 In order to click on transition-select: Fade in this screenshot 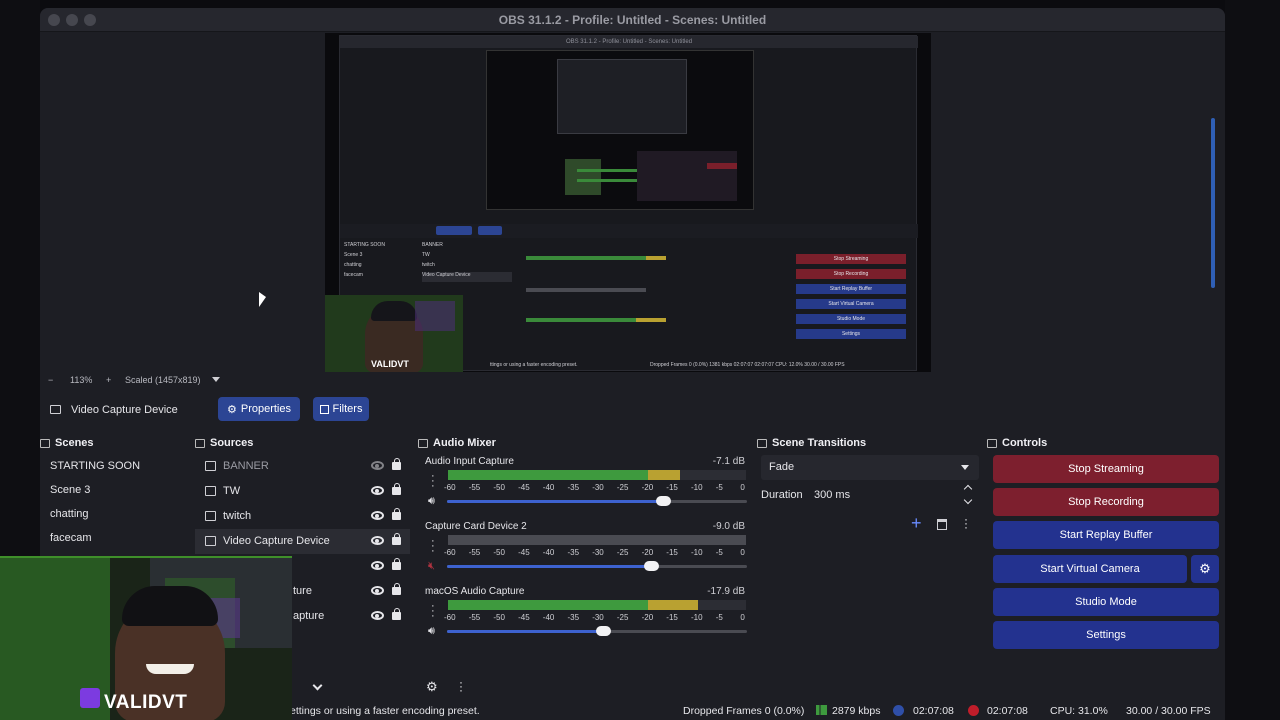, I will do `click(870, 467)`.